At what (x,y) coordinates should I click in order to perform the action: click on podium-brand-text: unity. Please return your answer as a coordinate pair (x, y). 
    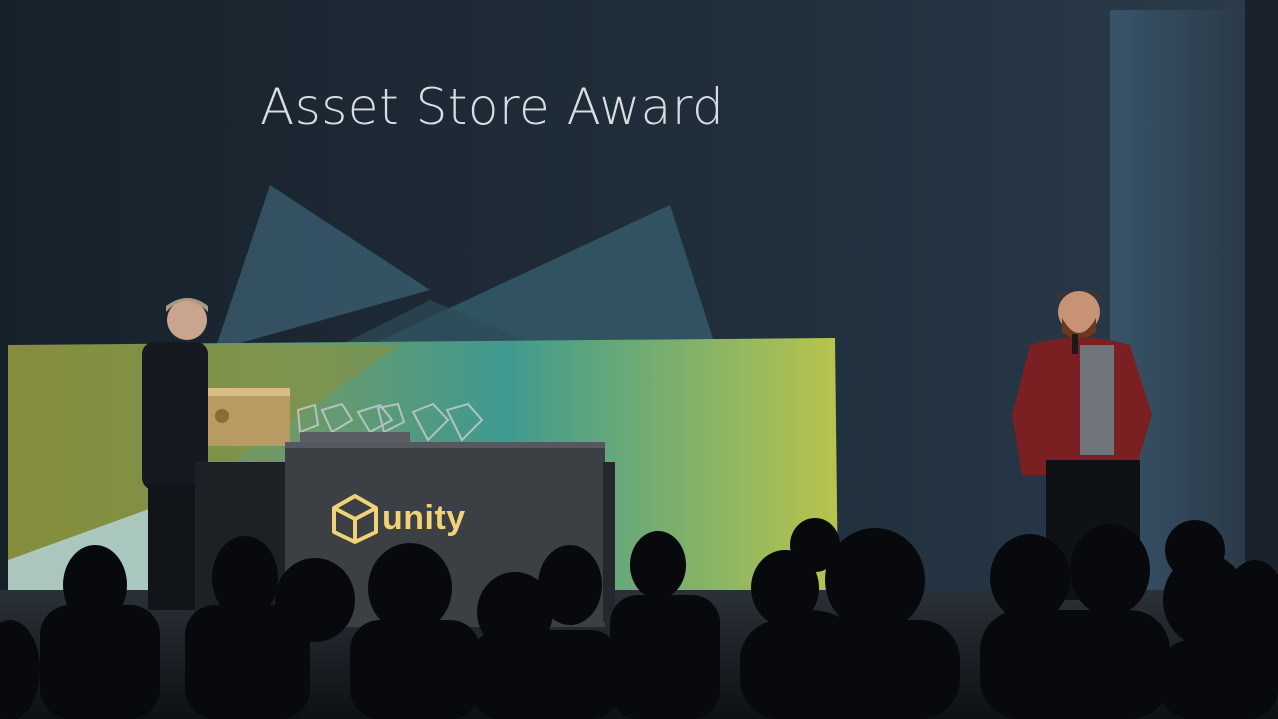
    Looking at the image, I should click on (424, 518).